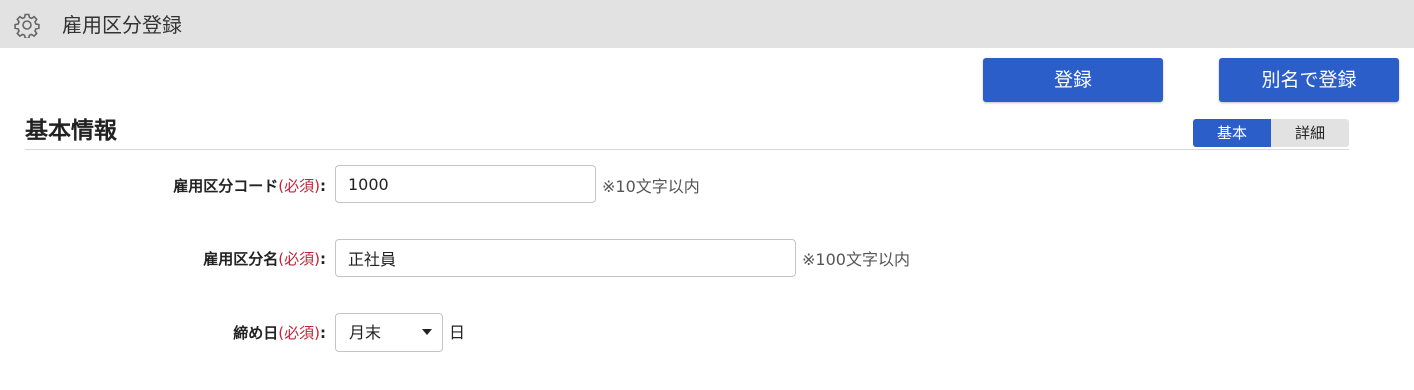 Image resolution: width=1414 pixels, height=390 pixels. What do you see at coordinates (365, 332) in the screenshot?
I see `closing-day-selected: 月末` at bounding box center [365, 332].